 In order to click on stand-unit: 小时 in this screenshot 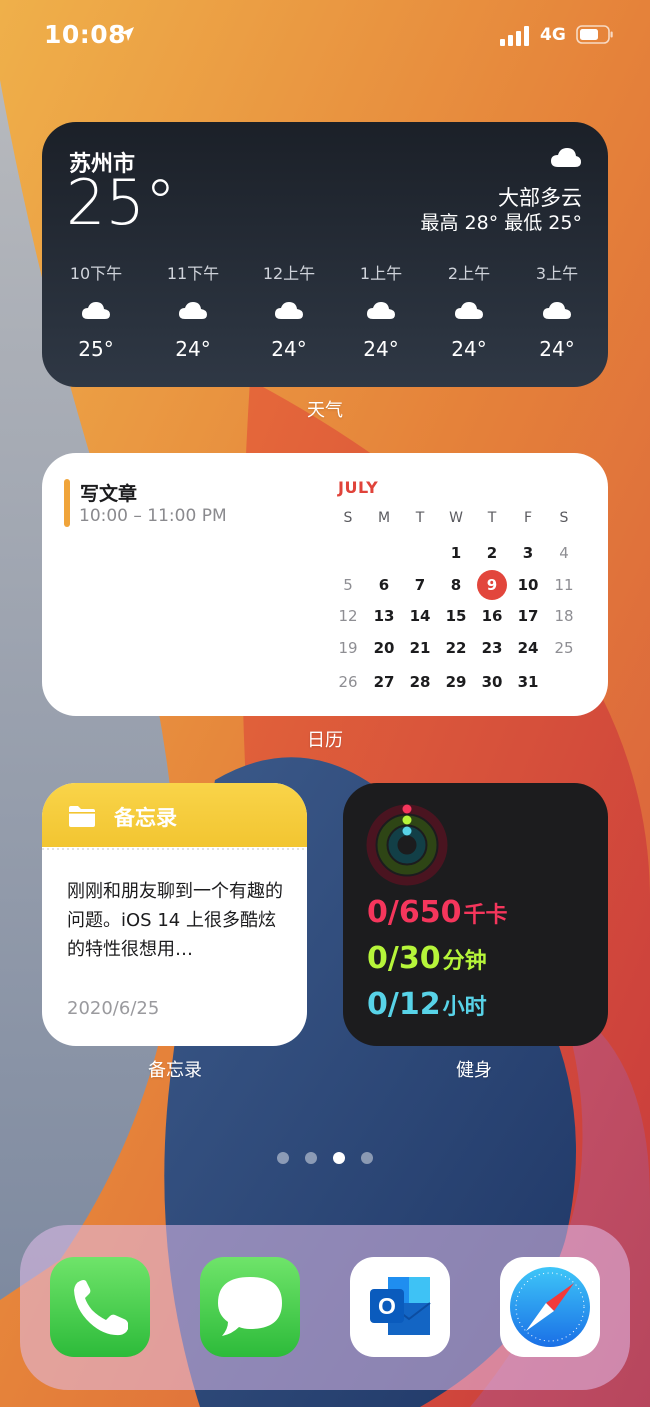, I will do `click(464, 1007)`.